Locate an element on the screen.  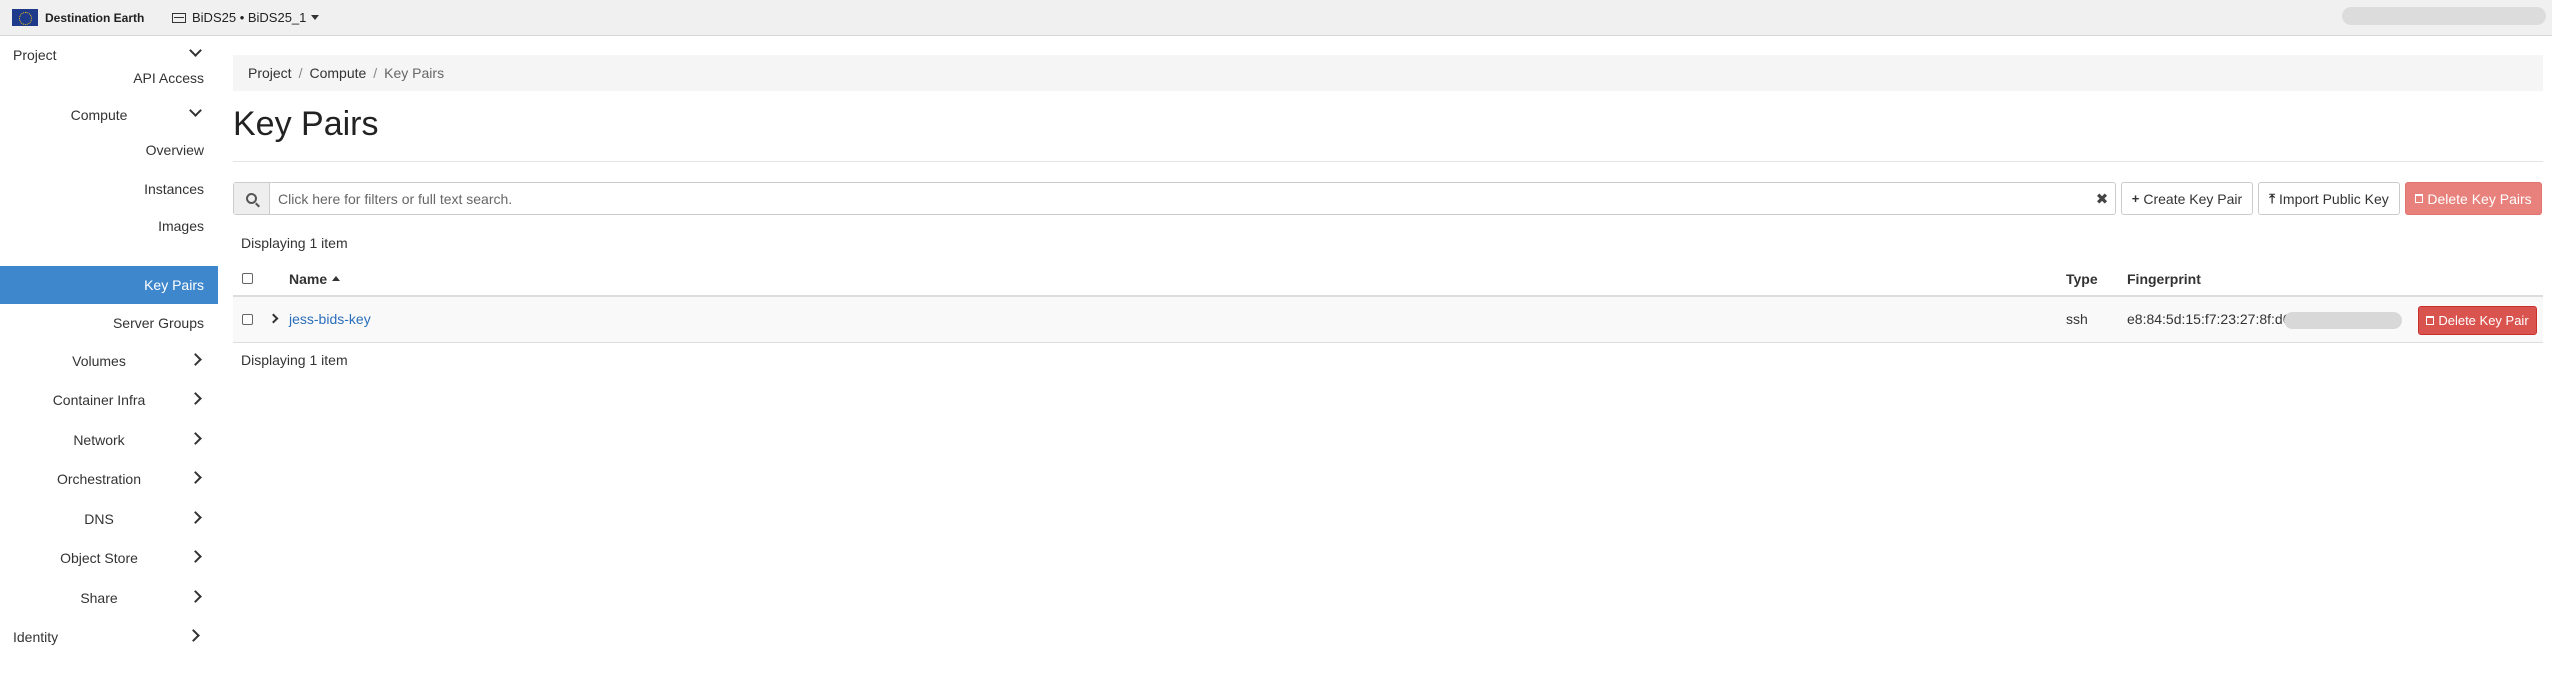
filter-search-bar: ✖ is located at coordinates (1174, 198).